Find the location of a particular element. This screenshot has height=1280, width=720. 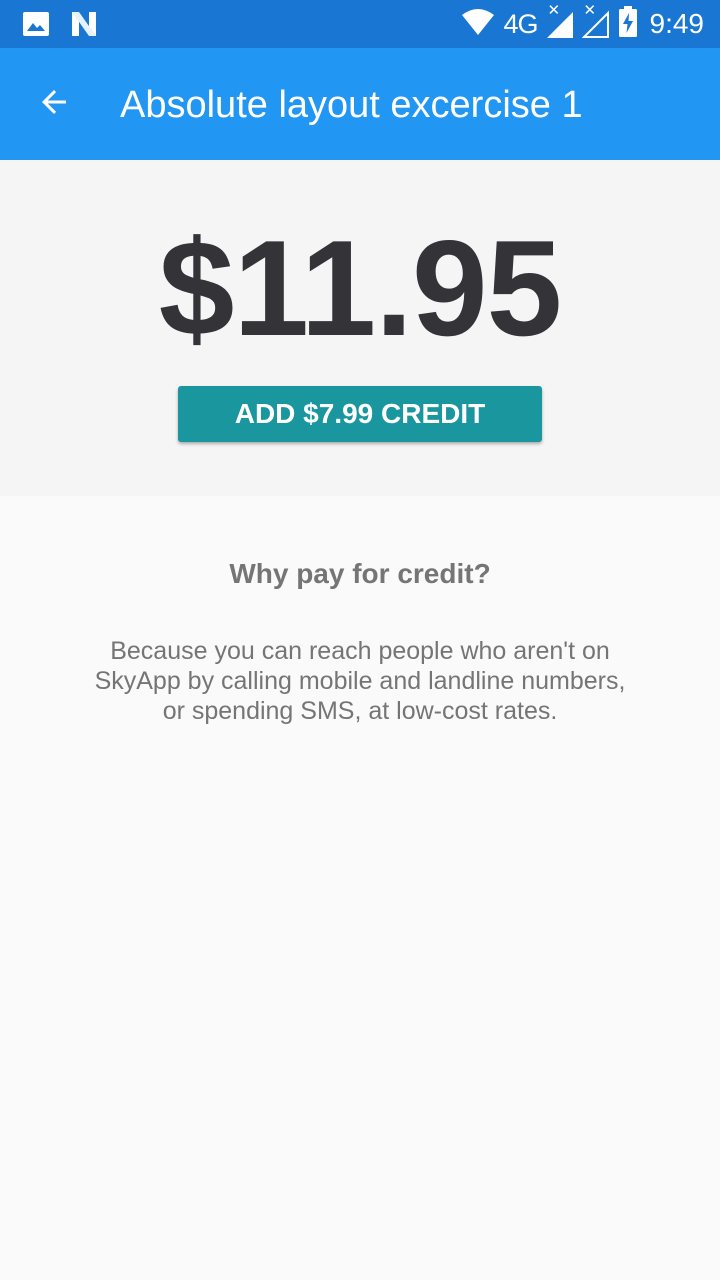

battery-charging-icon is located at coordinates (628, 24).